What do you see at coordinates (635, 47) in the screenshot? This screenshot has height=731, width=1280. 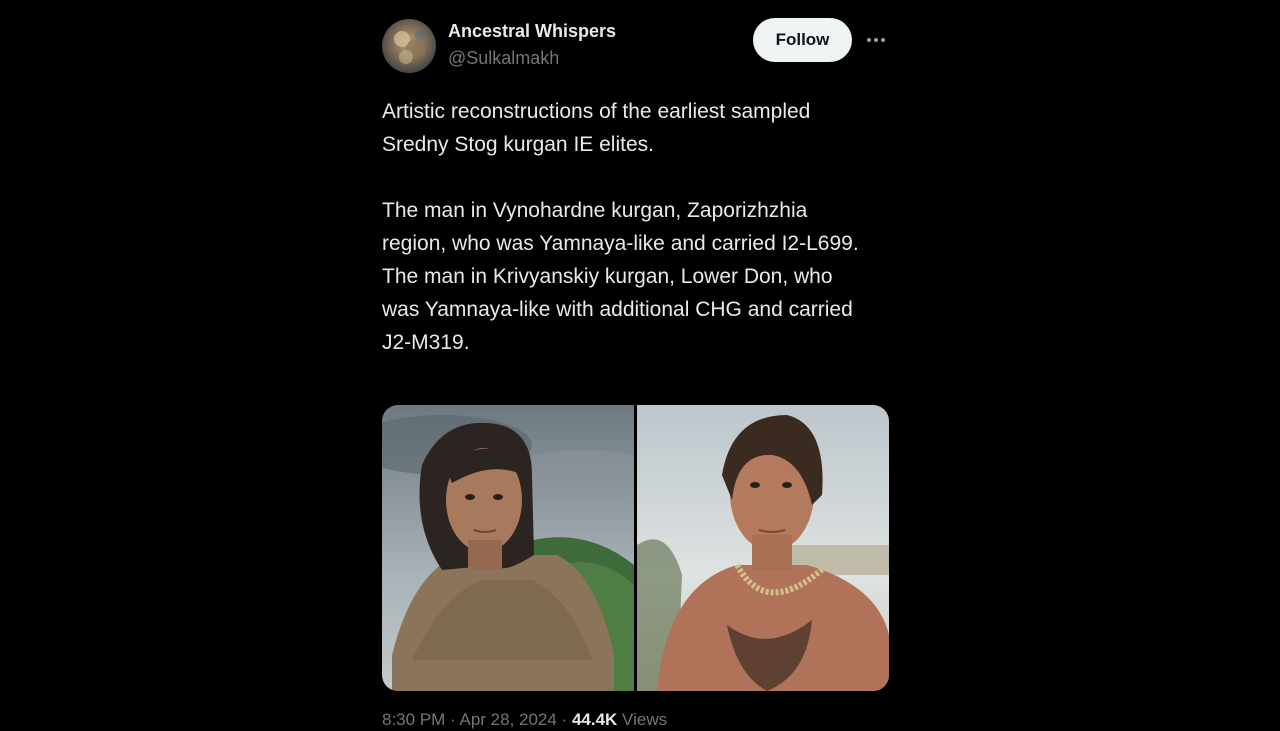 I see `tweet-header: Ancestral Whispers @Sulkalmakh Follow` at bounding box center [635, 47].